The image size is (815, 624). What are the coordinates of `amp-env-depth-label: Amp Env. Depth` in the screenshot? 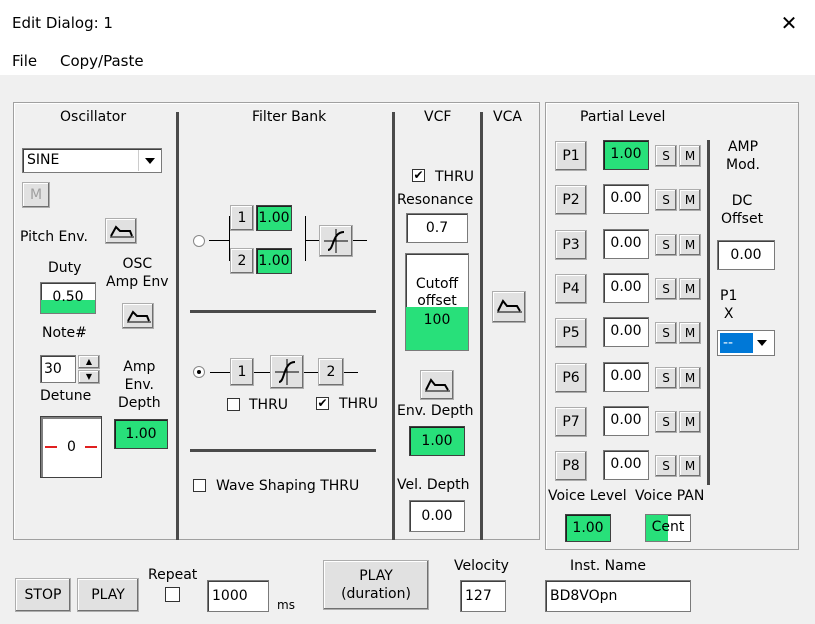 It's located at (139, 385).